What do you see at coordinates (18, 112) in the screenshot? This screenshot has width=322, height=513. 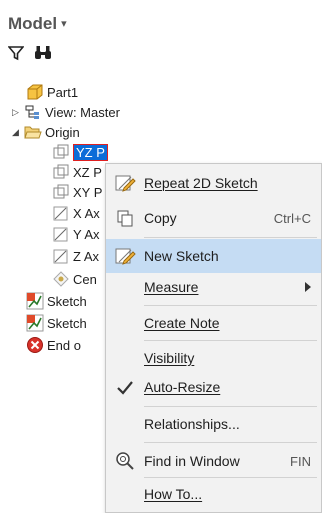 I see `expand-right-icon: ▷` at bounding box center [18, 112].